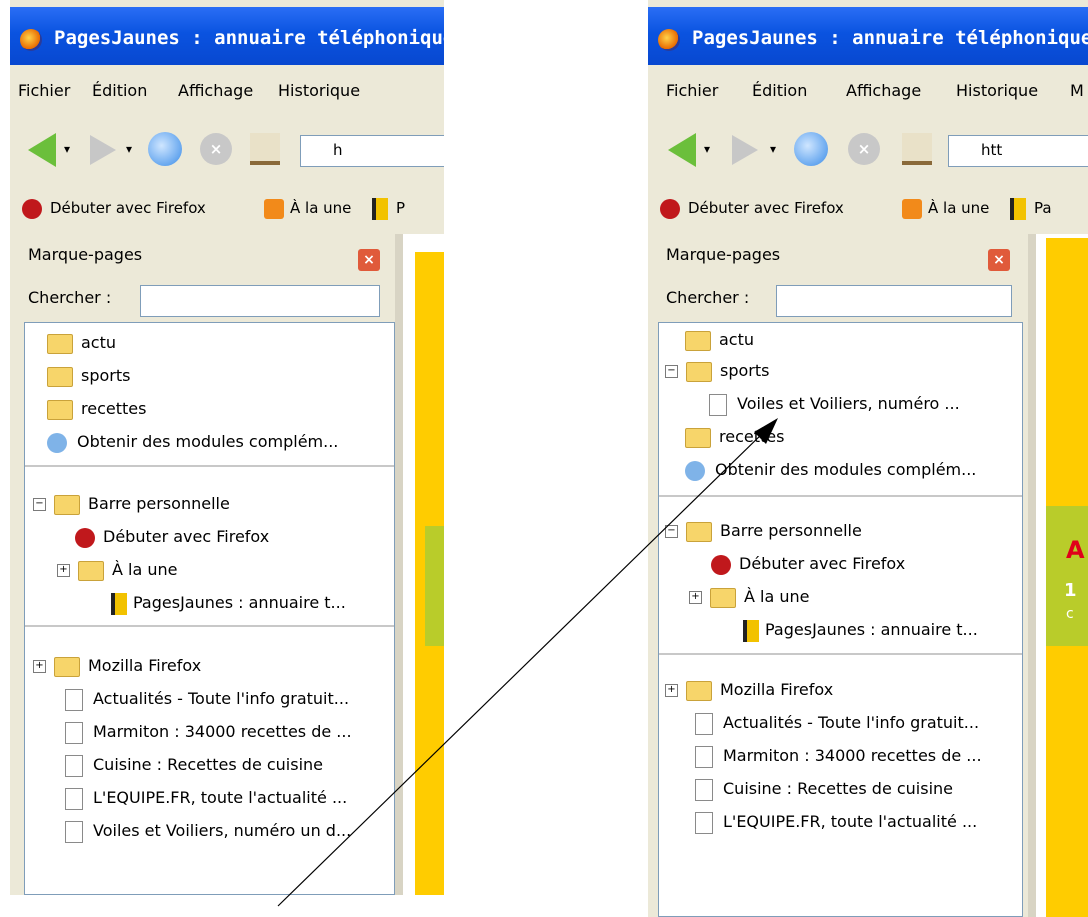 The height and width of the screenshot is (917, 1088). Describe the element at coordinates (766, 431) in the screenshot. I see `arrow-head` at that location.